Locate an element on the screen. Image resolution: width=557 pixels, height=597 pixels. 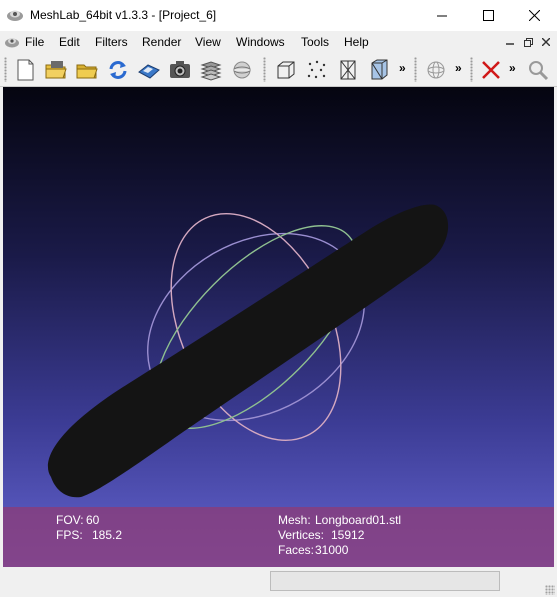
toolbar: » » » is located at coordinates (278, 70).